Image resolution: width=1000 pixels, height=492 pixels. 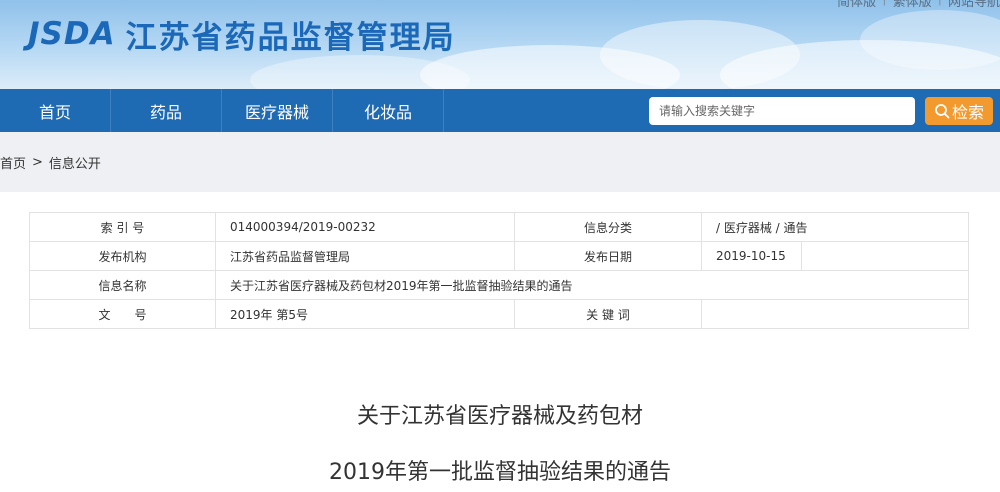 What do you see at coordinates (974, 5) in the screenshot?
I see `site-map-link: 网站导航` at bounding box center [974, 5].